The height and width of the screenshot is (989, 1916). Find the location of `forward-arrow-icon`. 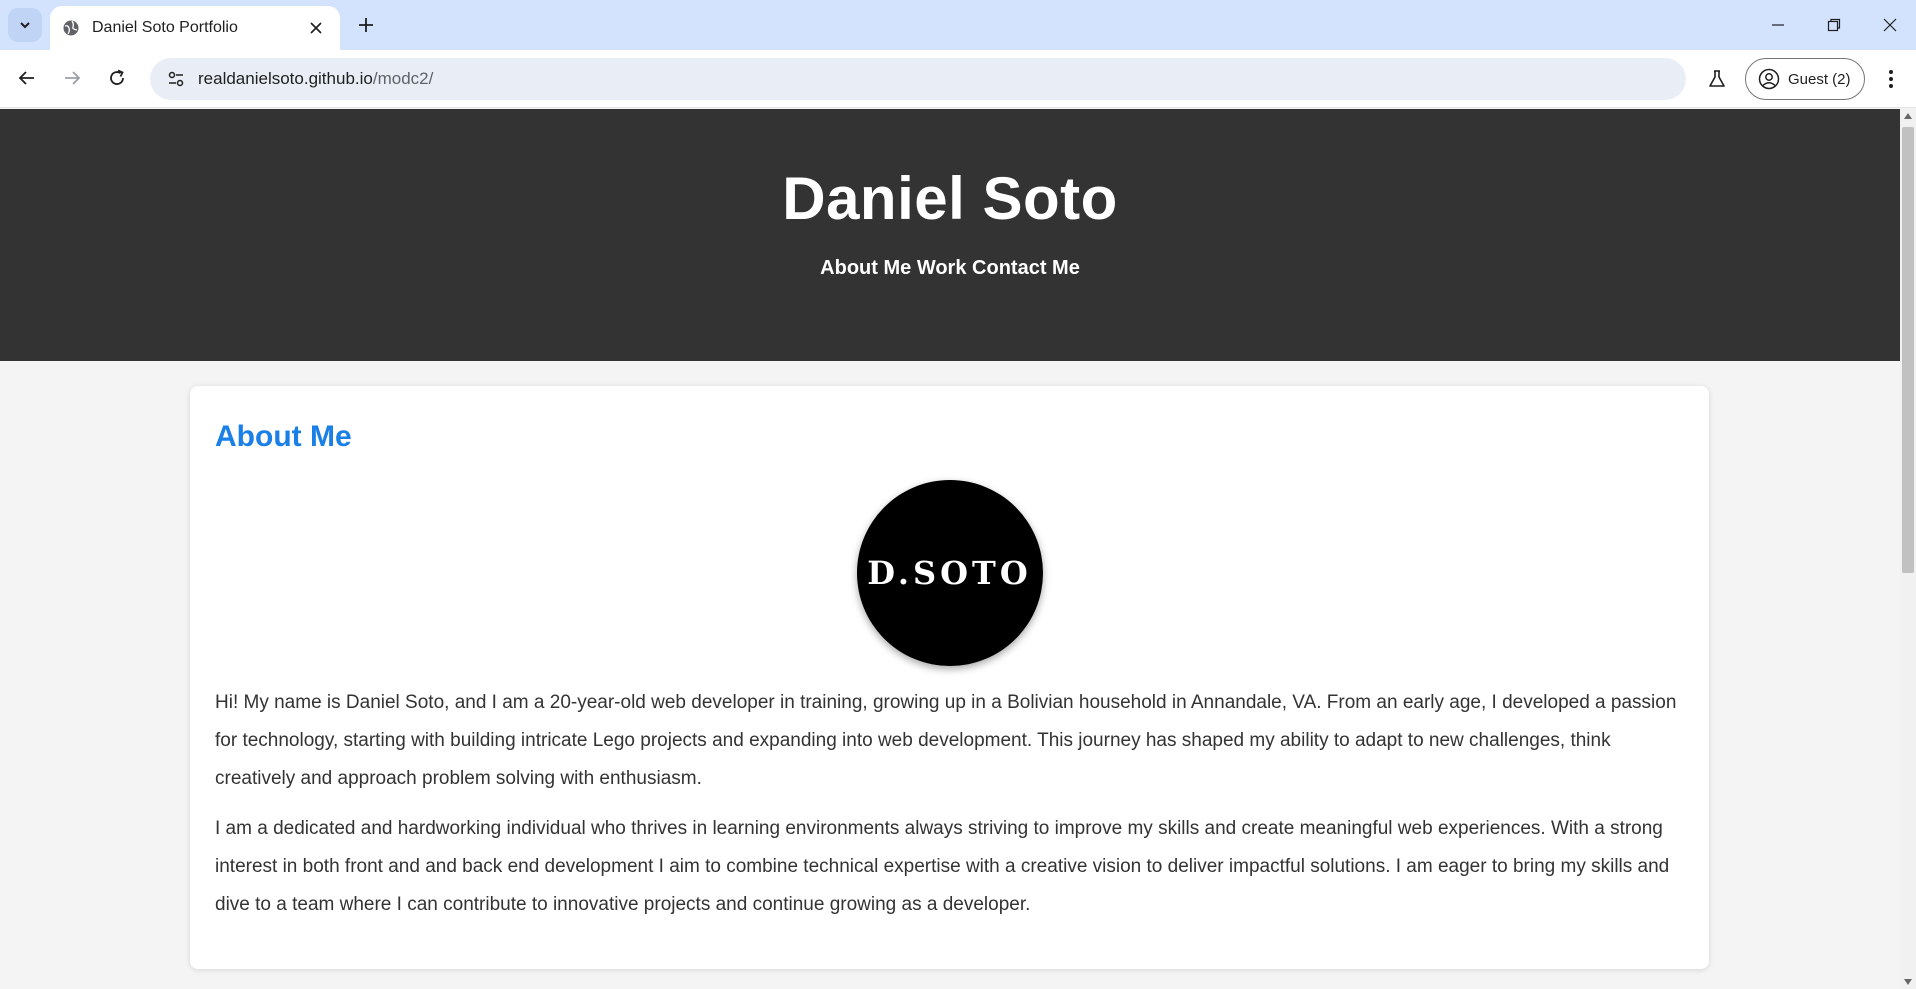

forward-arrow-icon is located at coordinates (73, 78).